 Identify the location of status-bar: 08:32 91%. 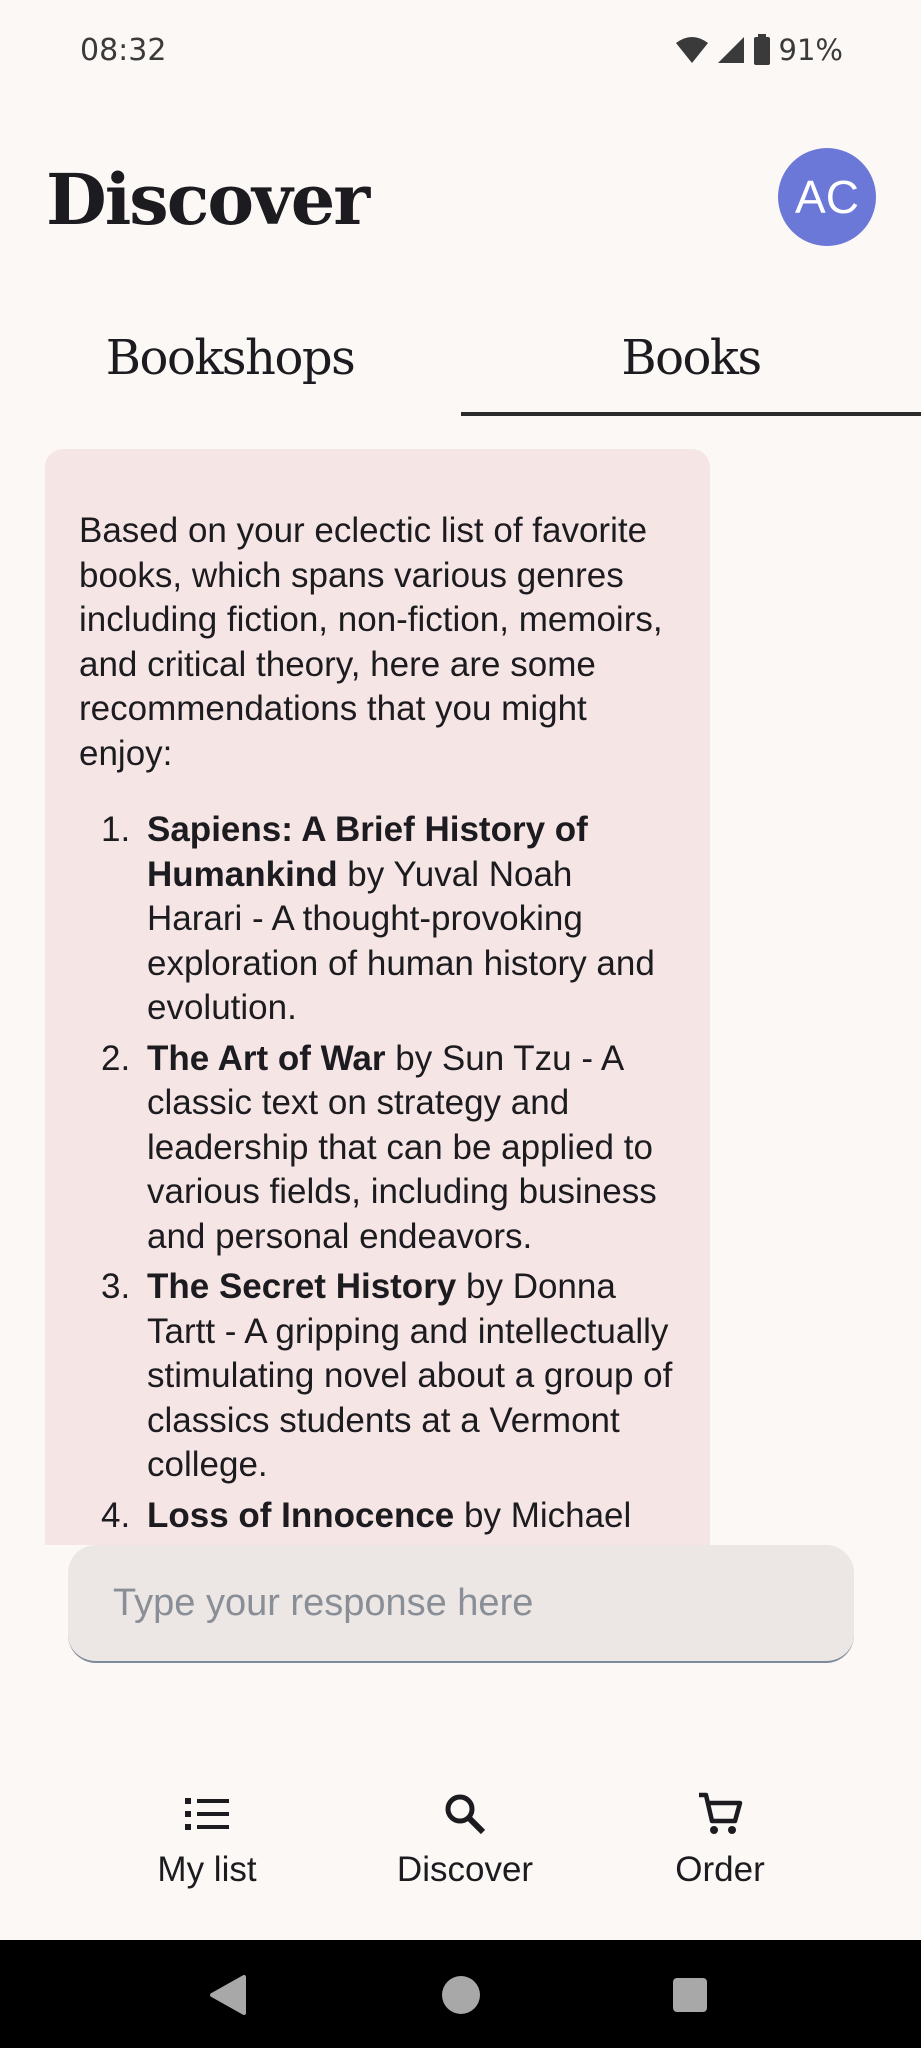
(460, 52).